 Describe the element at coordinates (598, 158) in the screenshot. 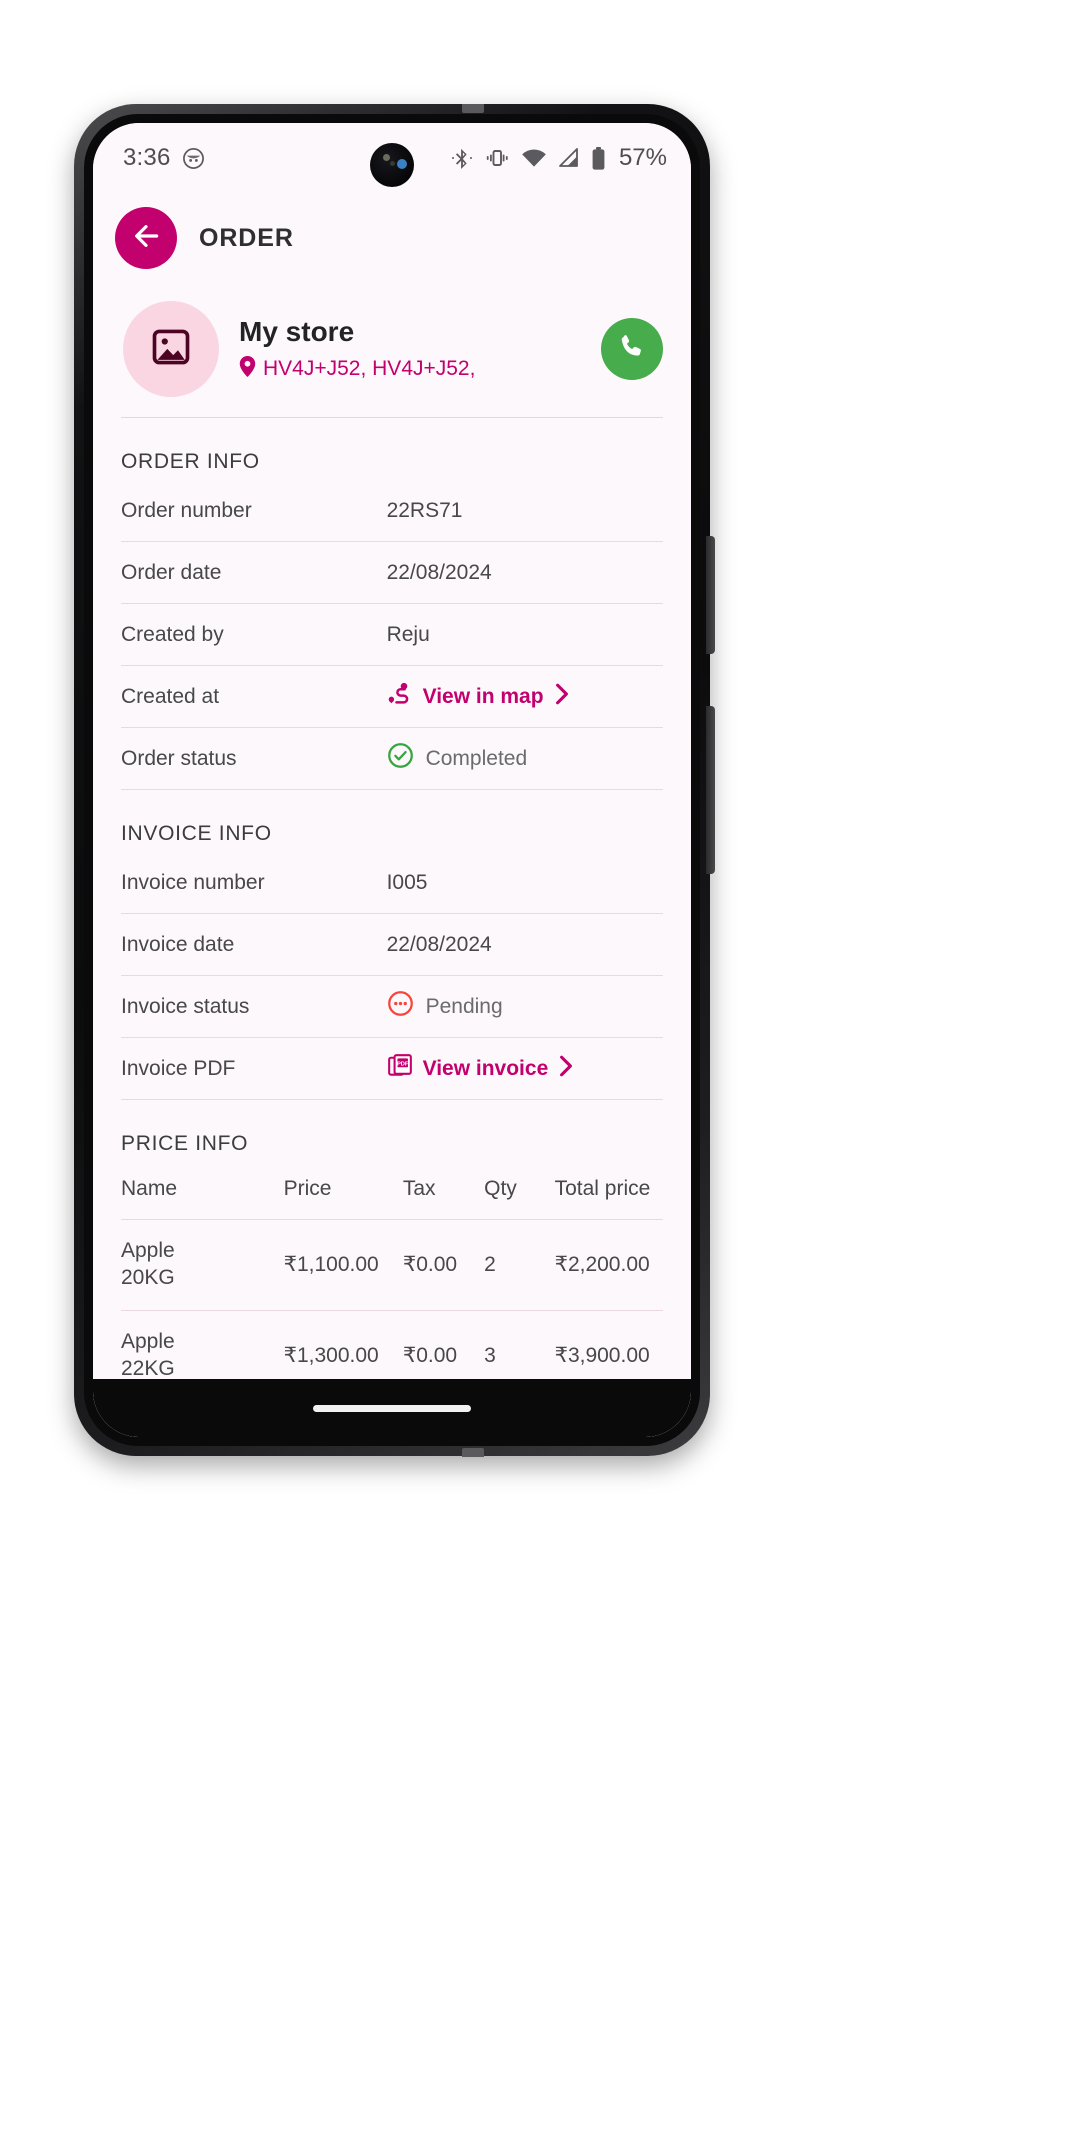

I see `battery-icon` at that location.